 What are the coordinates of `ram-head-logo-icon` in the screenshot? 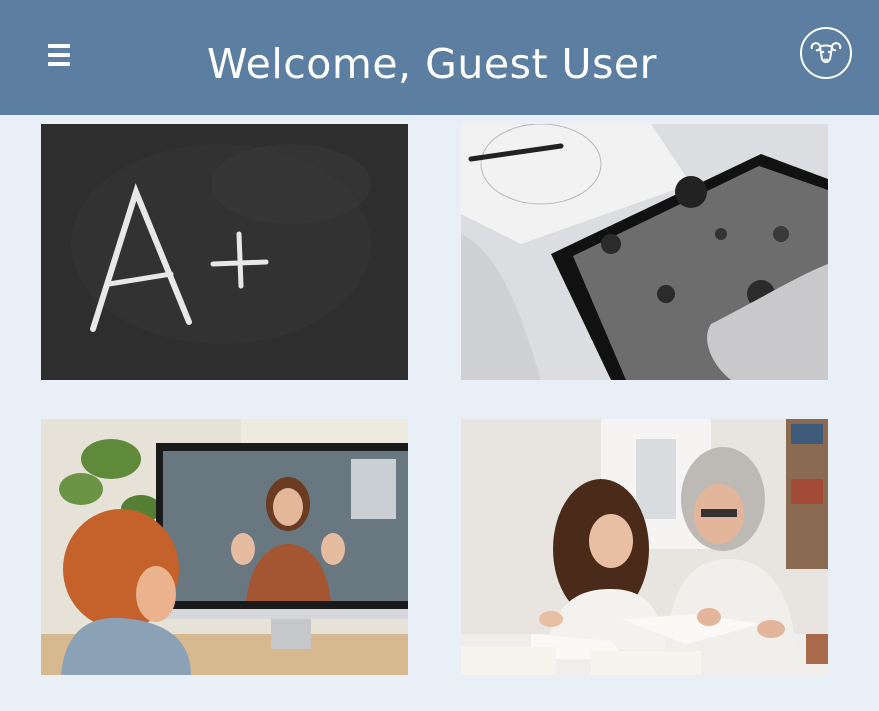 It's located at (826, 53).